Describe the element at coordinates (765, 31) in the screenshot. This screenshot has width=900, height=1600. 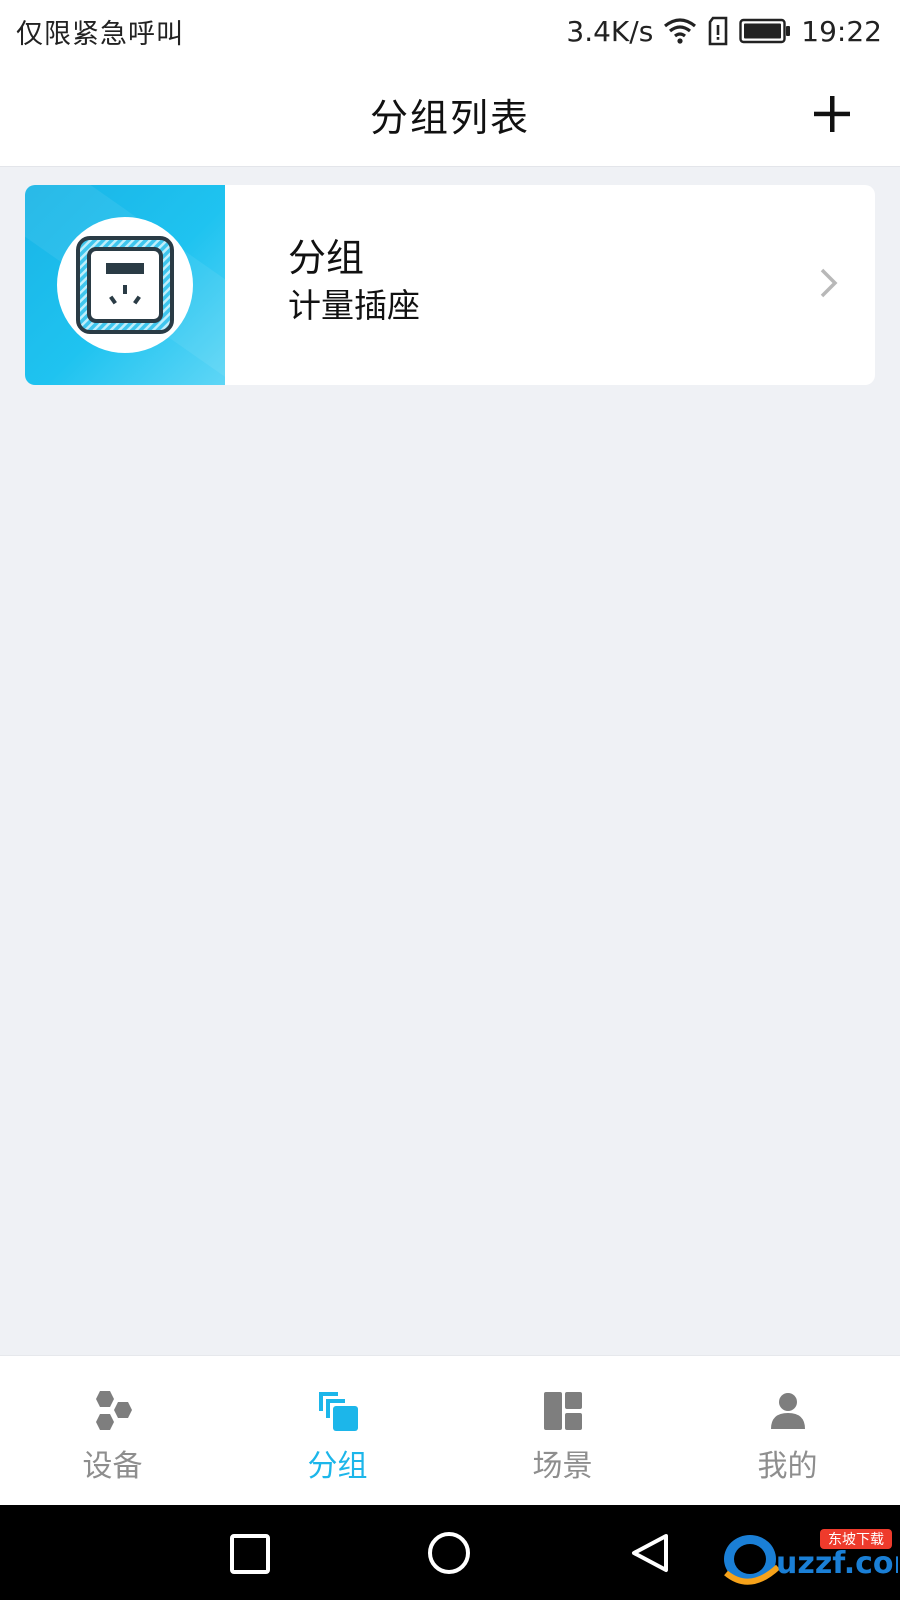
I see `battery-icon` at that location.